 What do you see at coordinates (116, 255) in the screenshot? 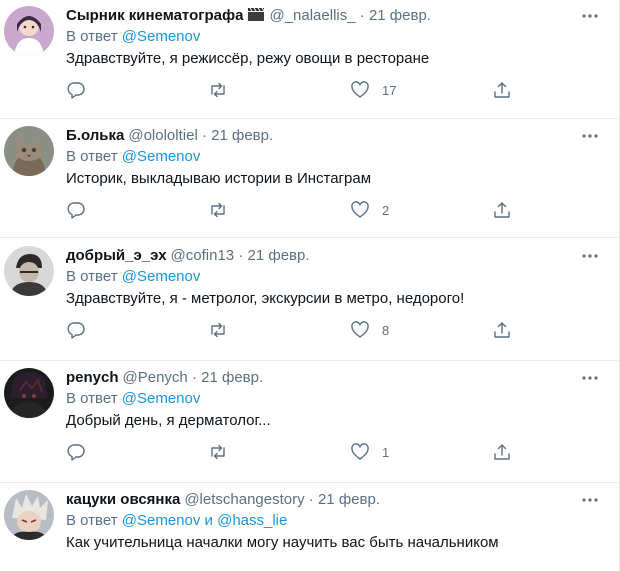
I see `display-name: добрый_э_эх` at bounding box center [116, 255].